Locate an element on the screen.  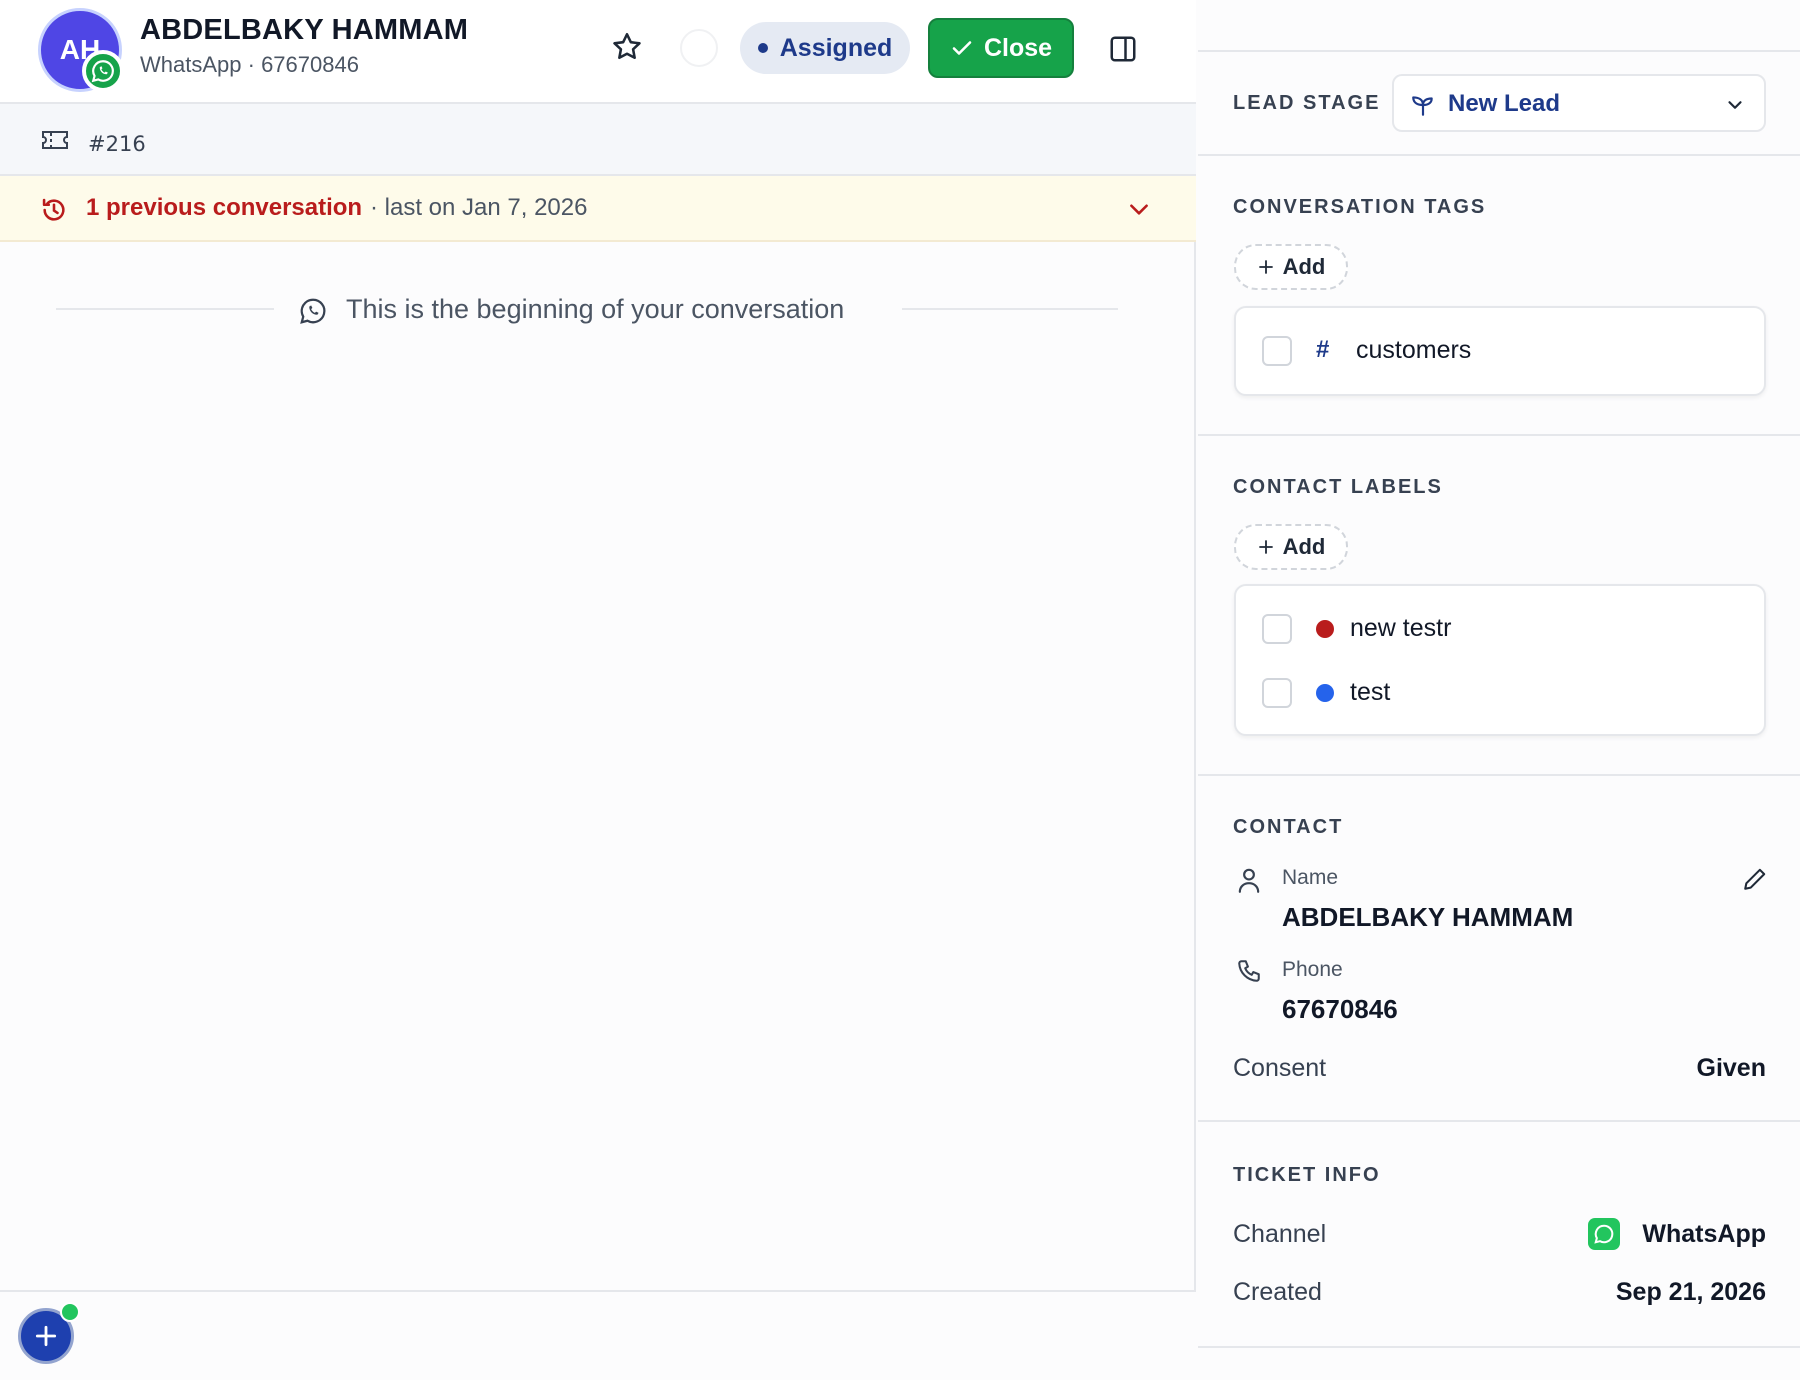
consent-value: Given is located at coordinates (1731, 1068).